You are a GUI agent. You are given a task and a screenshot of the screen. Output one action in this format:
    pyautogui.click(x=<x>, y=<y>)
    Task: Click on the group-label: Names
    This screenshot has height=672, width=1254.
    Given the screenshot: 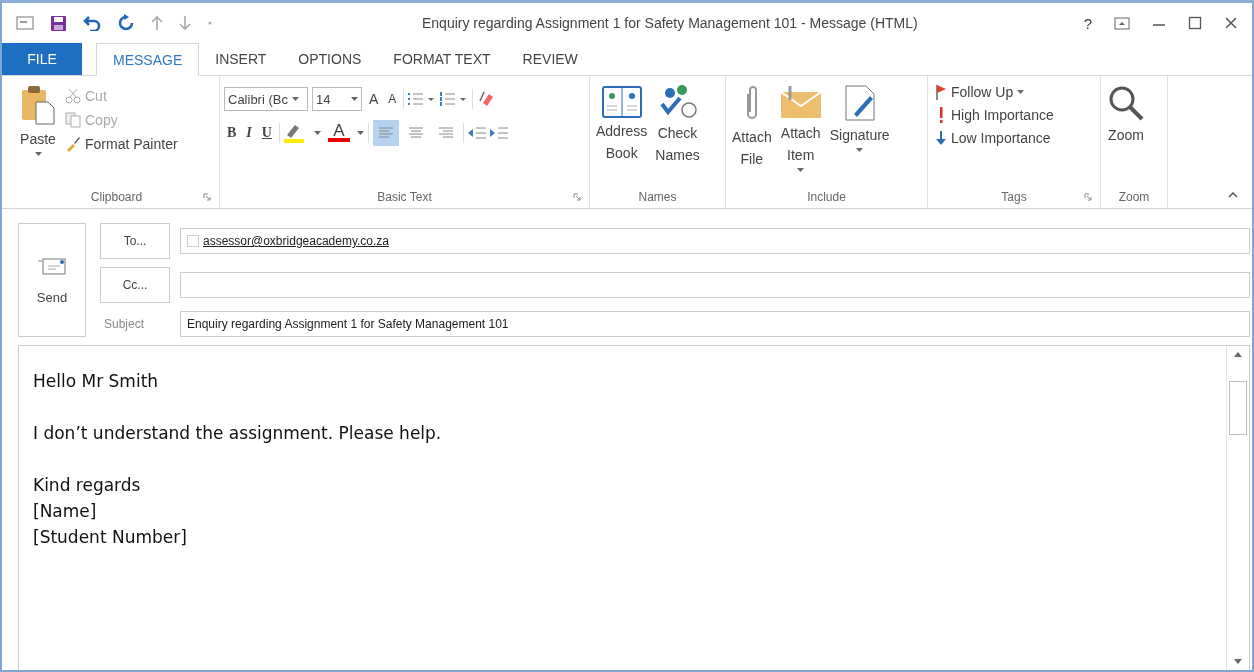 What is the action you would take?
    pyautogui.click(x=657, y=197)
    